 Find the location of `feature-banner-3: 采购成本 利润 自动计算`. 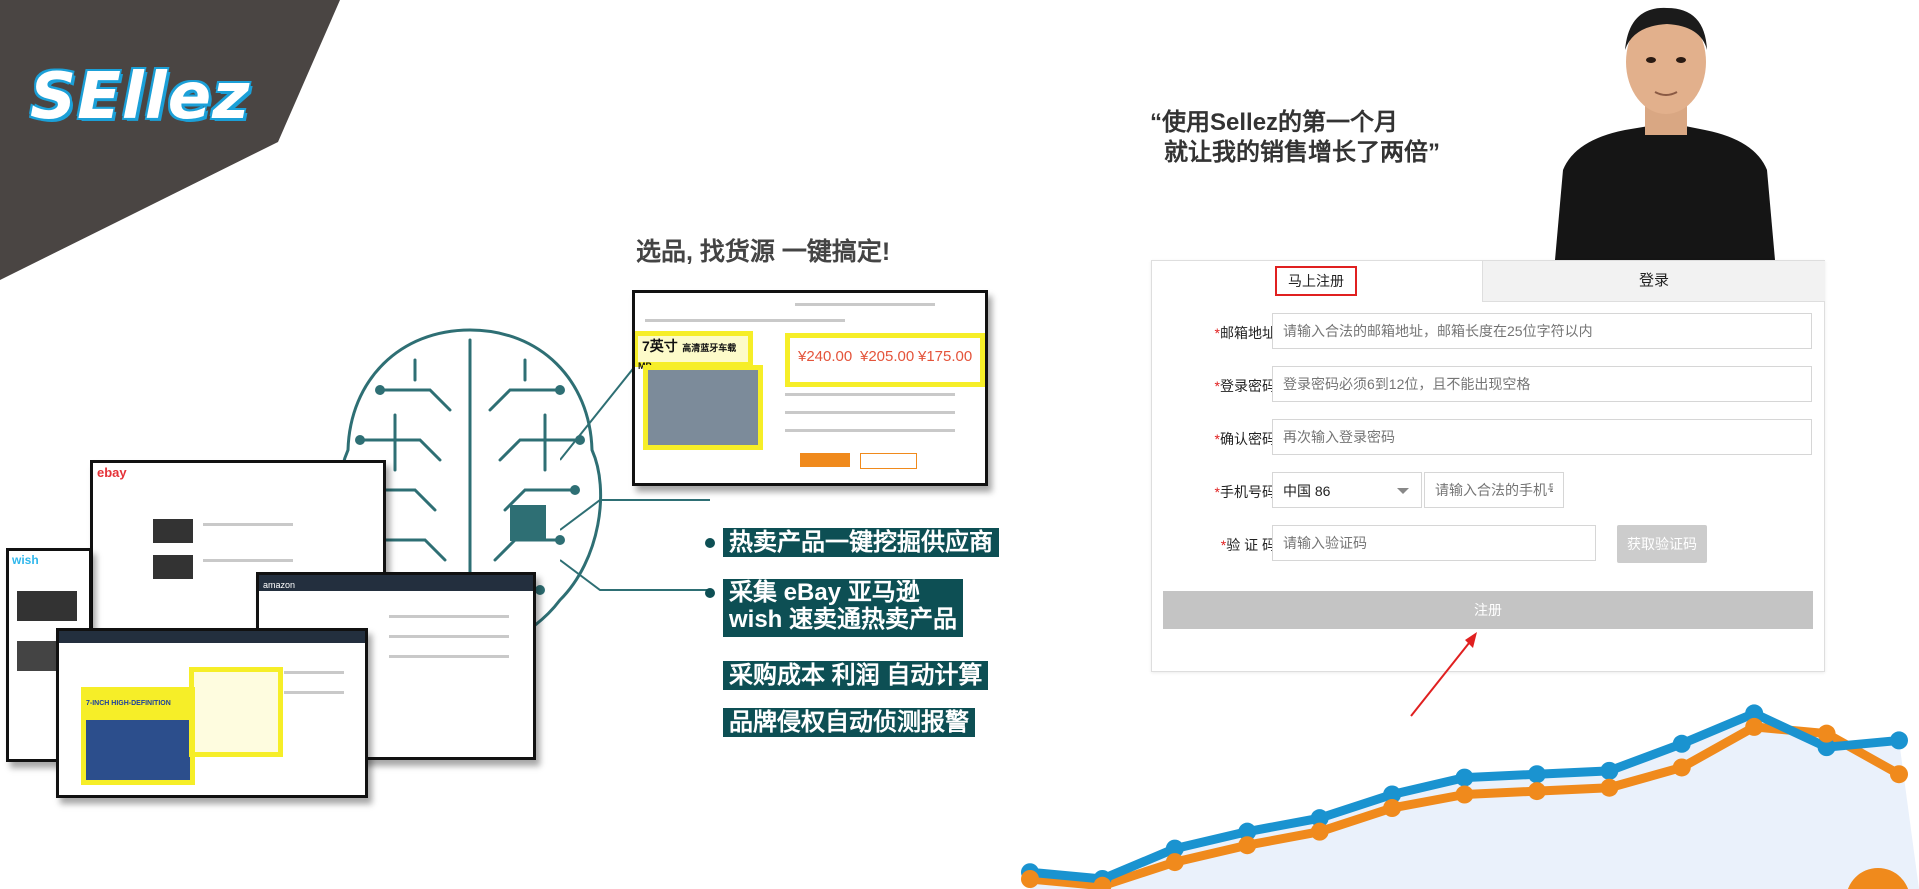

feature-banner-3: 采购成本 利润 自动计算 is located at coordinates (856, 675).